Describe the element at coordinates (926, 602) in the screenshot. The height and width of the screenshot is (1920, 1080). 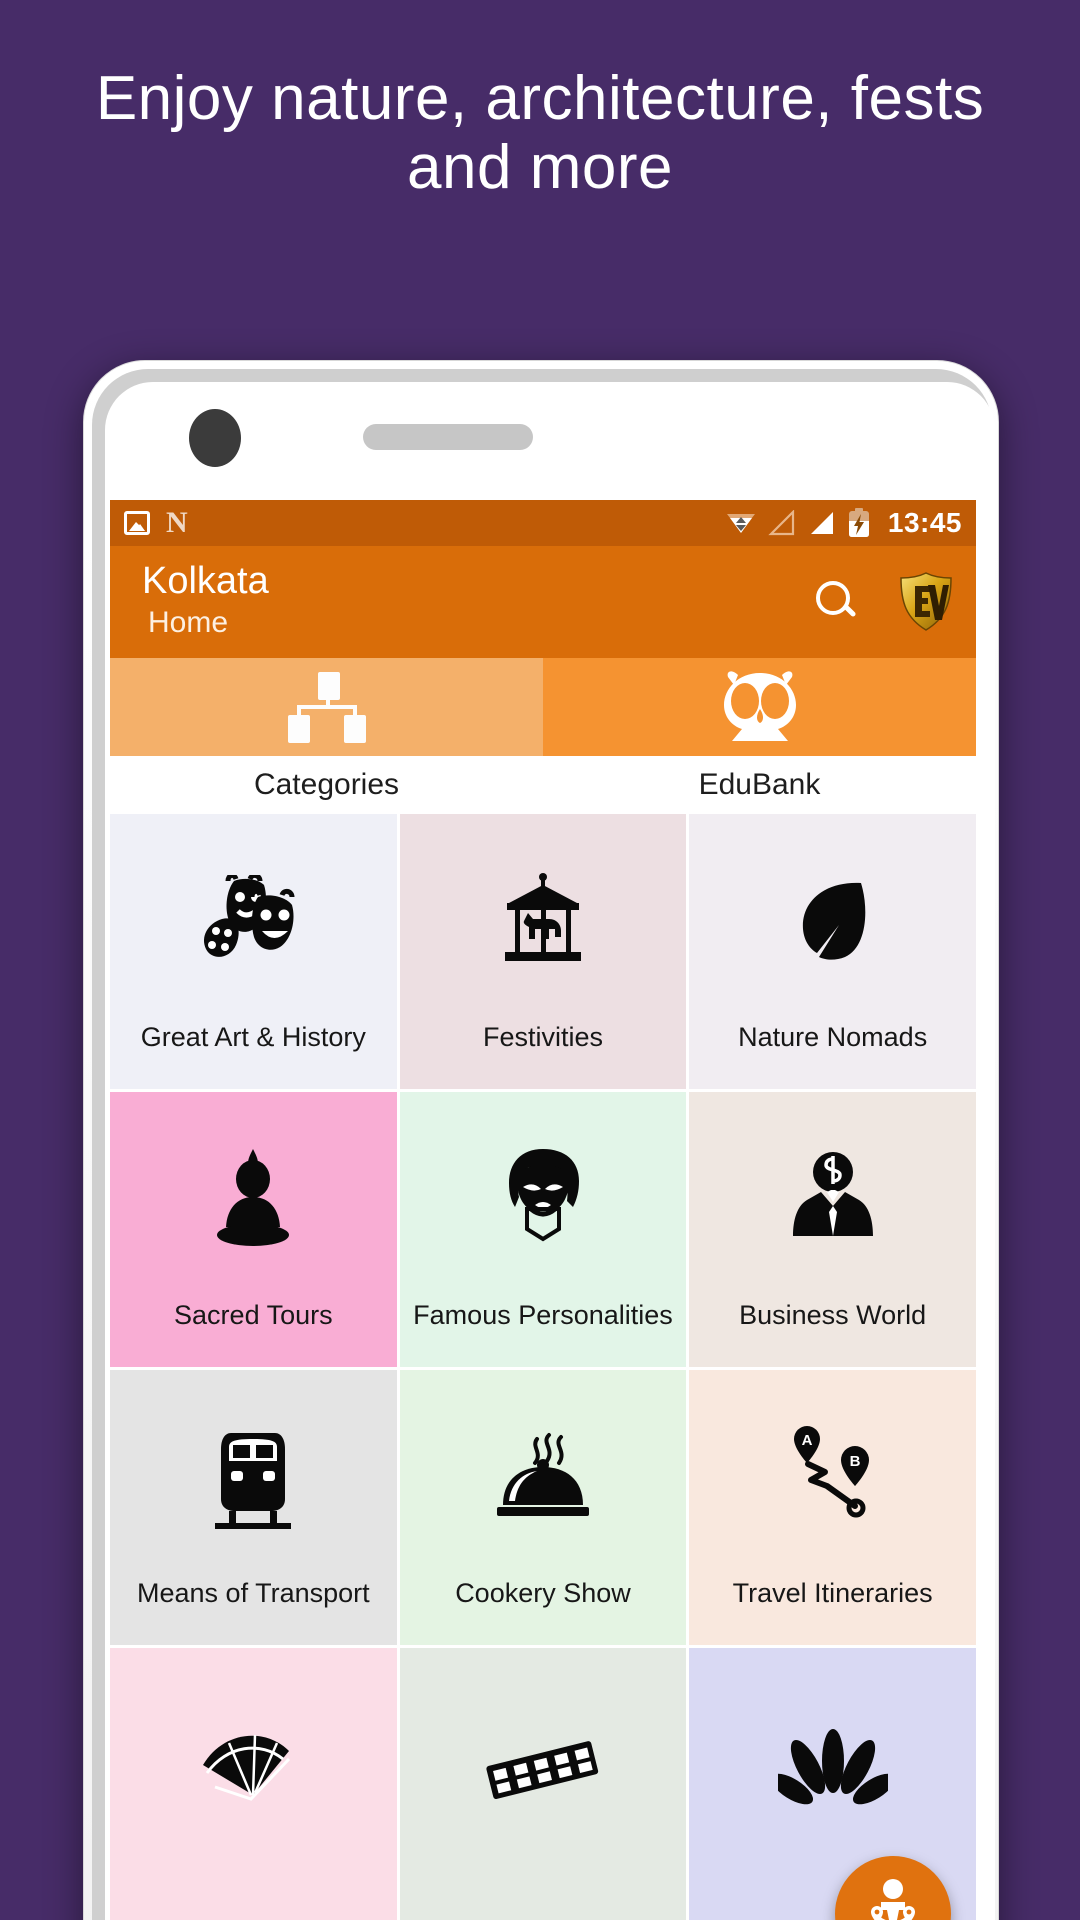
I see `ev-shield-logo` at that location.